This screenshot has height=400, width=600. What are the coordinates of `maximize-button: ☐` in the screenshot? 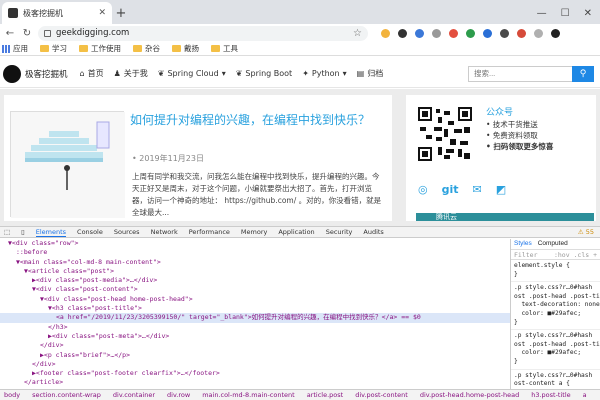 It's located at (565, 13).